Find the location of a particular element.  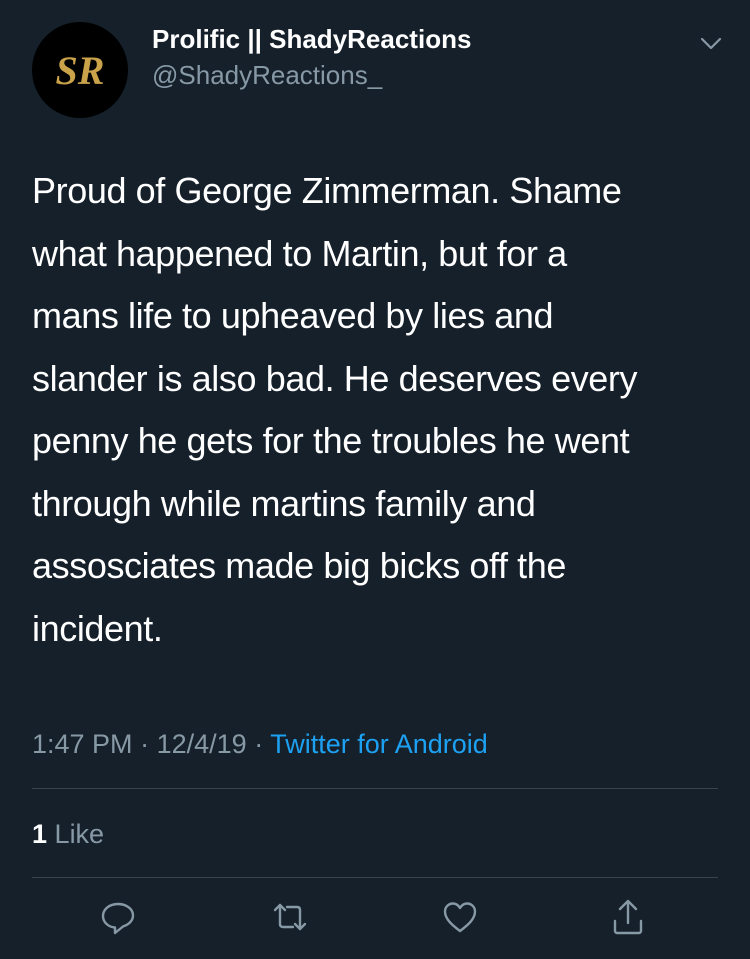

tweet-text-line: slander is also bad. He deserves every is located at coordinates (335, 378).